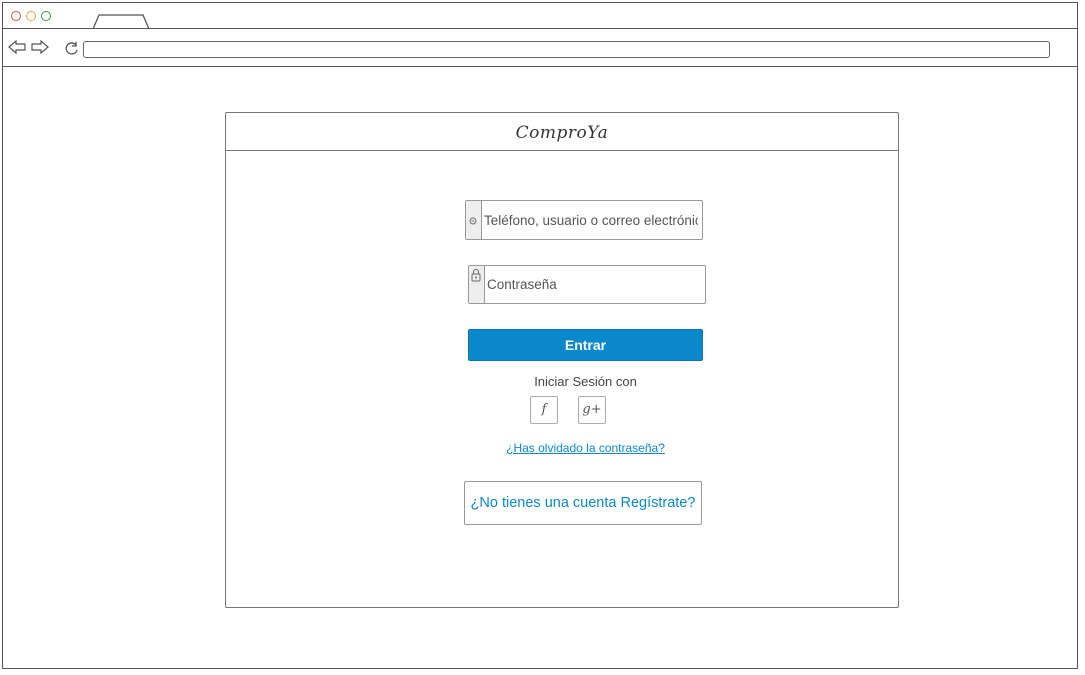 The image size is (1085, 675). I want to click on signup-link-box: ¿No tienes una cuenta Regístrate?, so click(583, 503).